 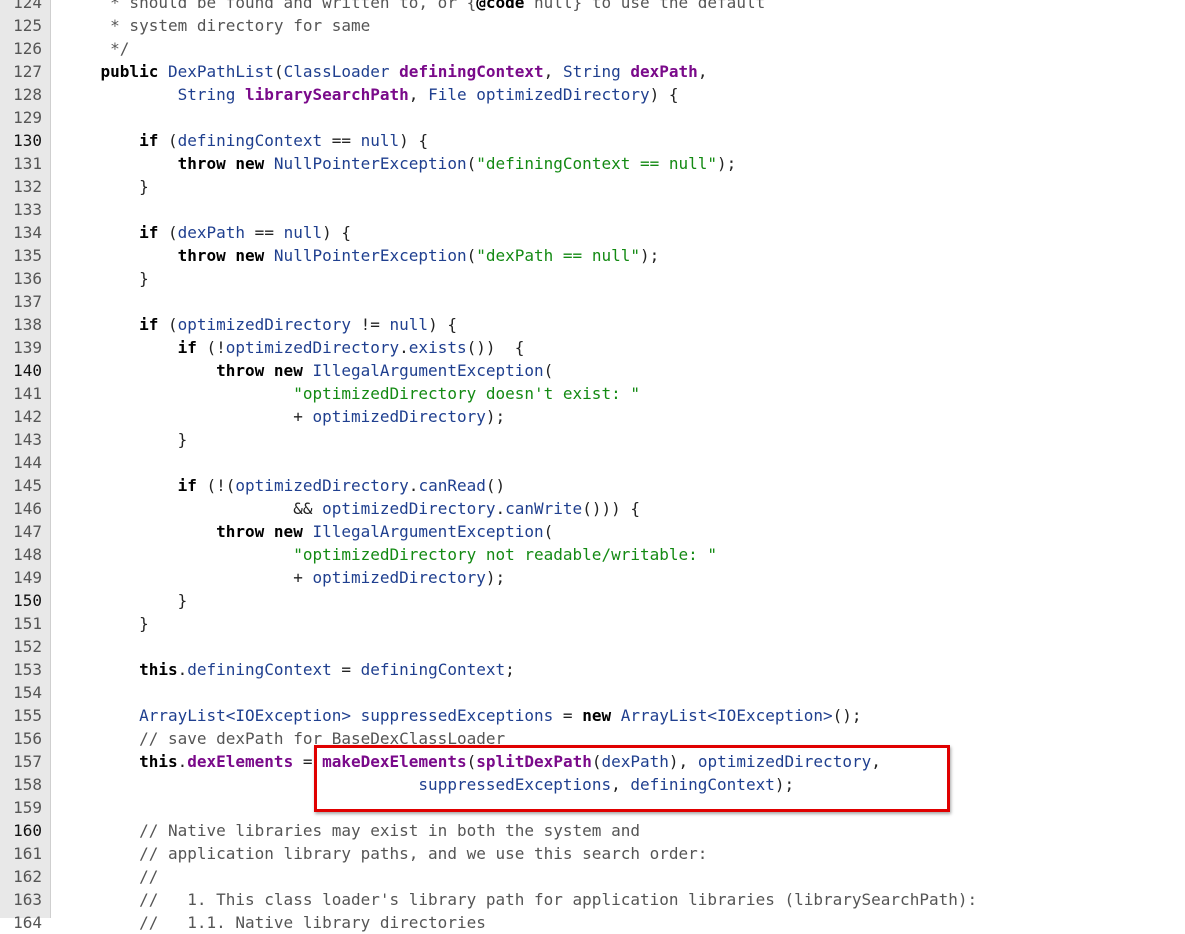 I want to click on code-token: NullPointerException, so click(x=370, y=255).